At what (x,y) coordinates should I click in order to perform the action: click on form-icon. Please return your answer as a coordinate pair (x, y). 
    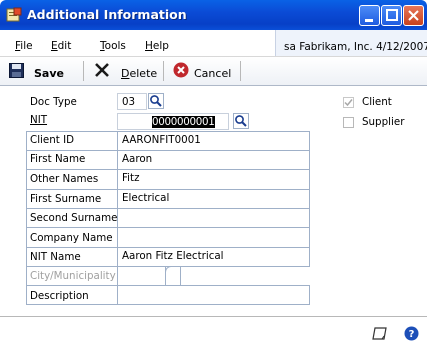
    Looking at the image, I should click on (14, 14).